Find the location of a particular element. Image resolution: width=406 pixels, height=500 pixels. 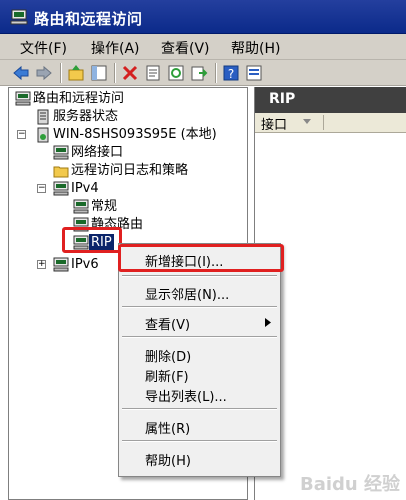

sort-arrow-icon is located at coordinates (307, 121).